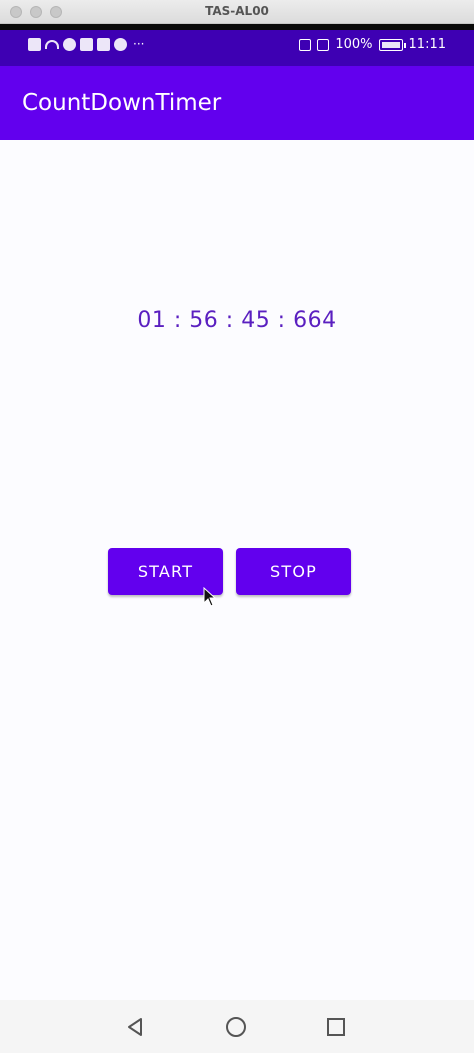  Describe the element at coordinates (210, 597) in the screenshot. I see `mouse-cursor-icon` at that location.